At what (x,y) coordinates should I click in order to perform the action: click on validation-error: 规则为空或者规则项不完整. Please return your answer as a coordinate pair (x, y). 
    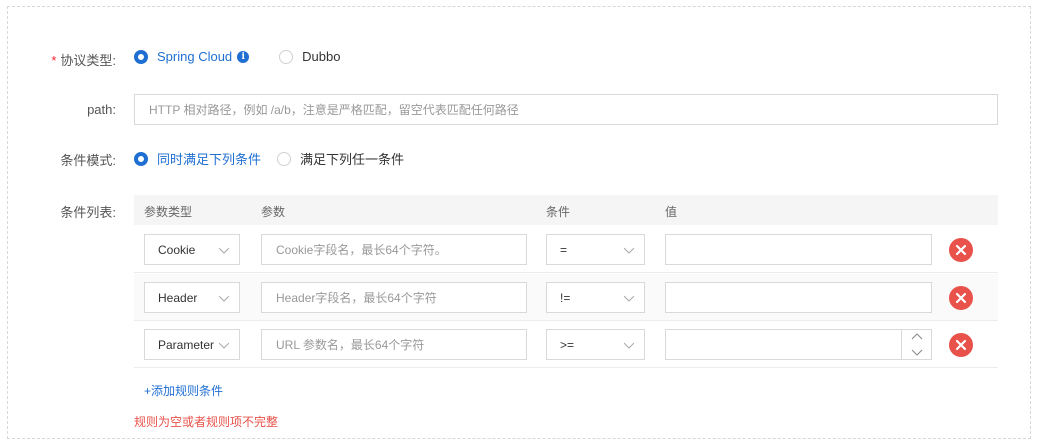
    Looking at the image, I should click on (206, 422).